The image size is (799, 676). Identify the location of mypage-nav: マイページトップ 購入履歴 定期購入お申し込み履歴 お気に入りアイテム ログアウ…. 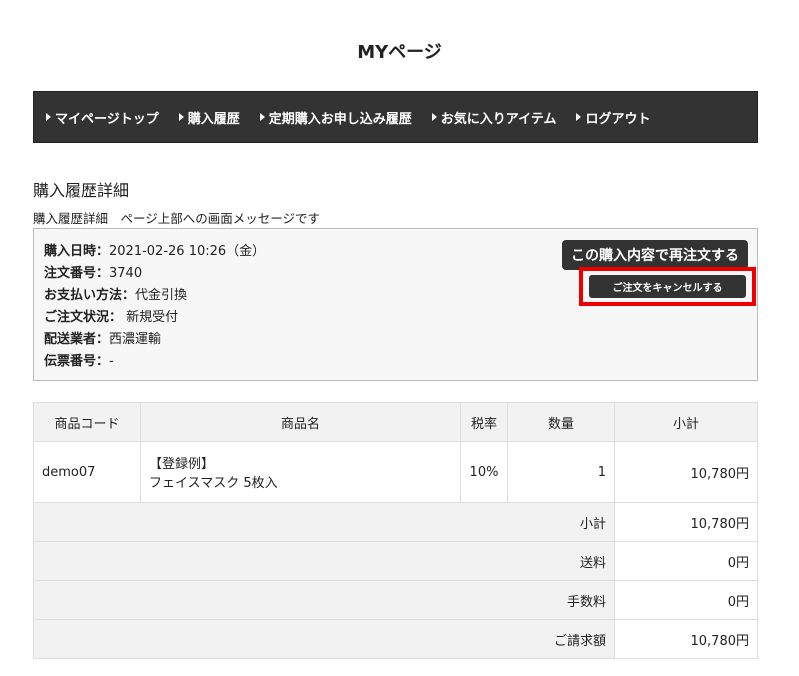
(395, 117).